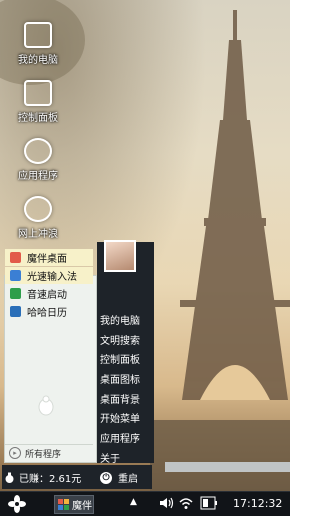 The width and height of the screenshot is (320, 516). What do you see at coordinates (106, 477) in the screenshot?
I see `power-icon: ⏻` at bounding box center [106, 477].